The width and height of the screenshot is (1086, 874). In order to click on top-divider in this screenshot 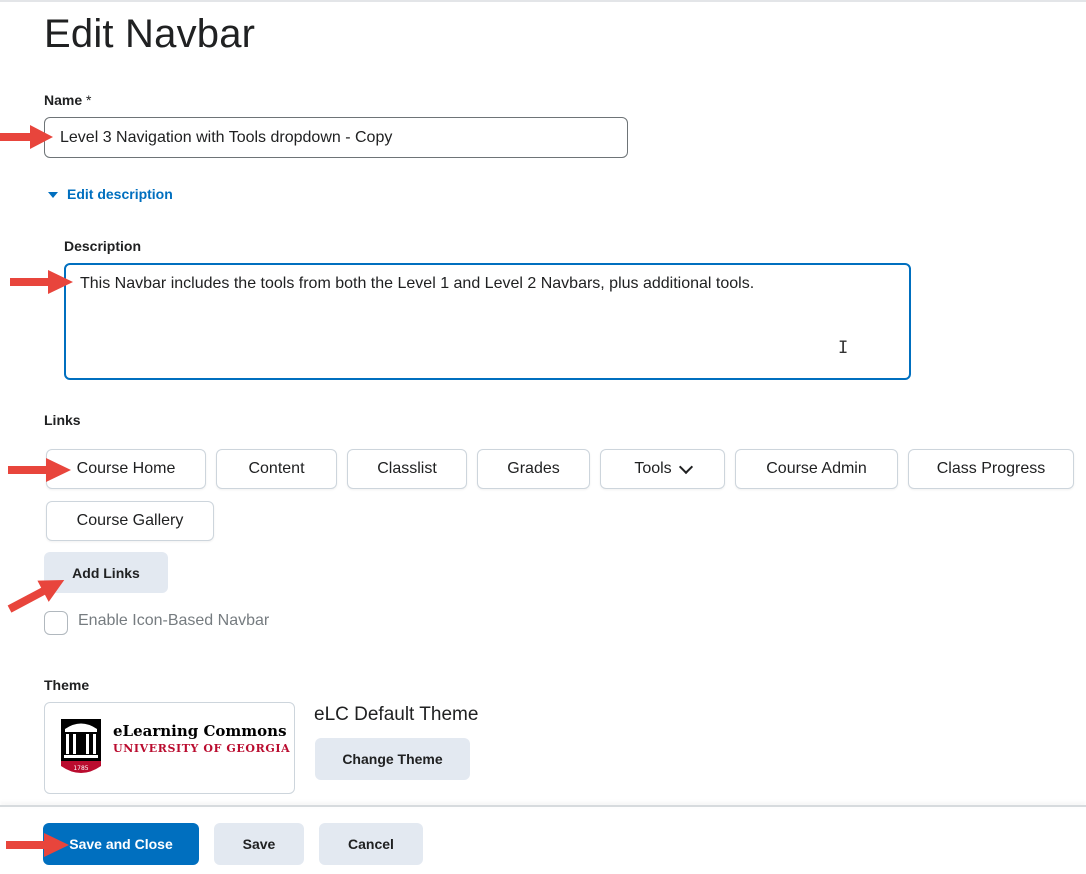, I will do `click(543, 1)`.